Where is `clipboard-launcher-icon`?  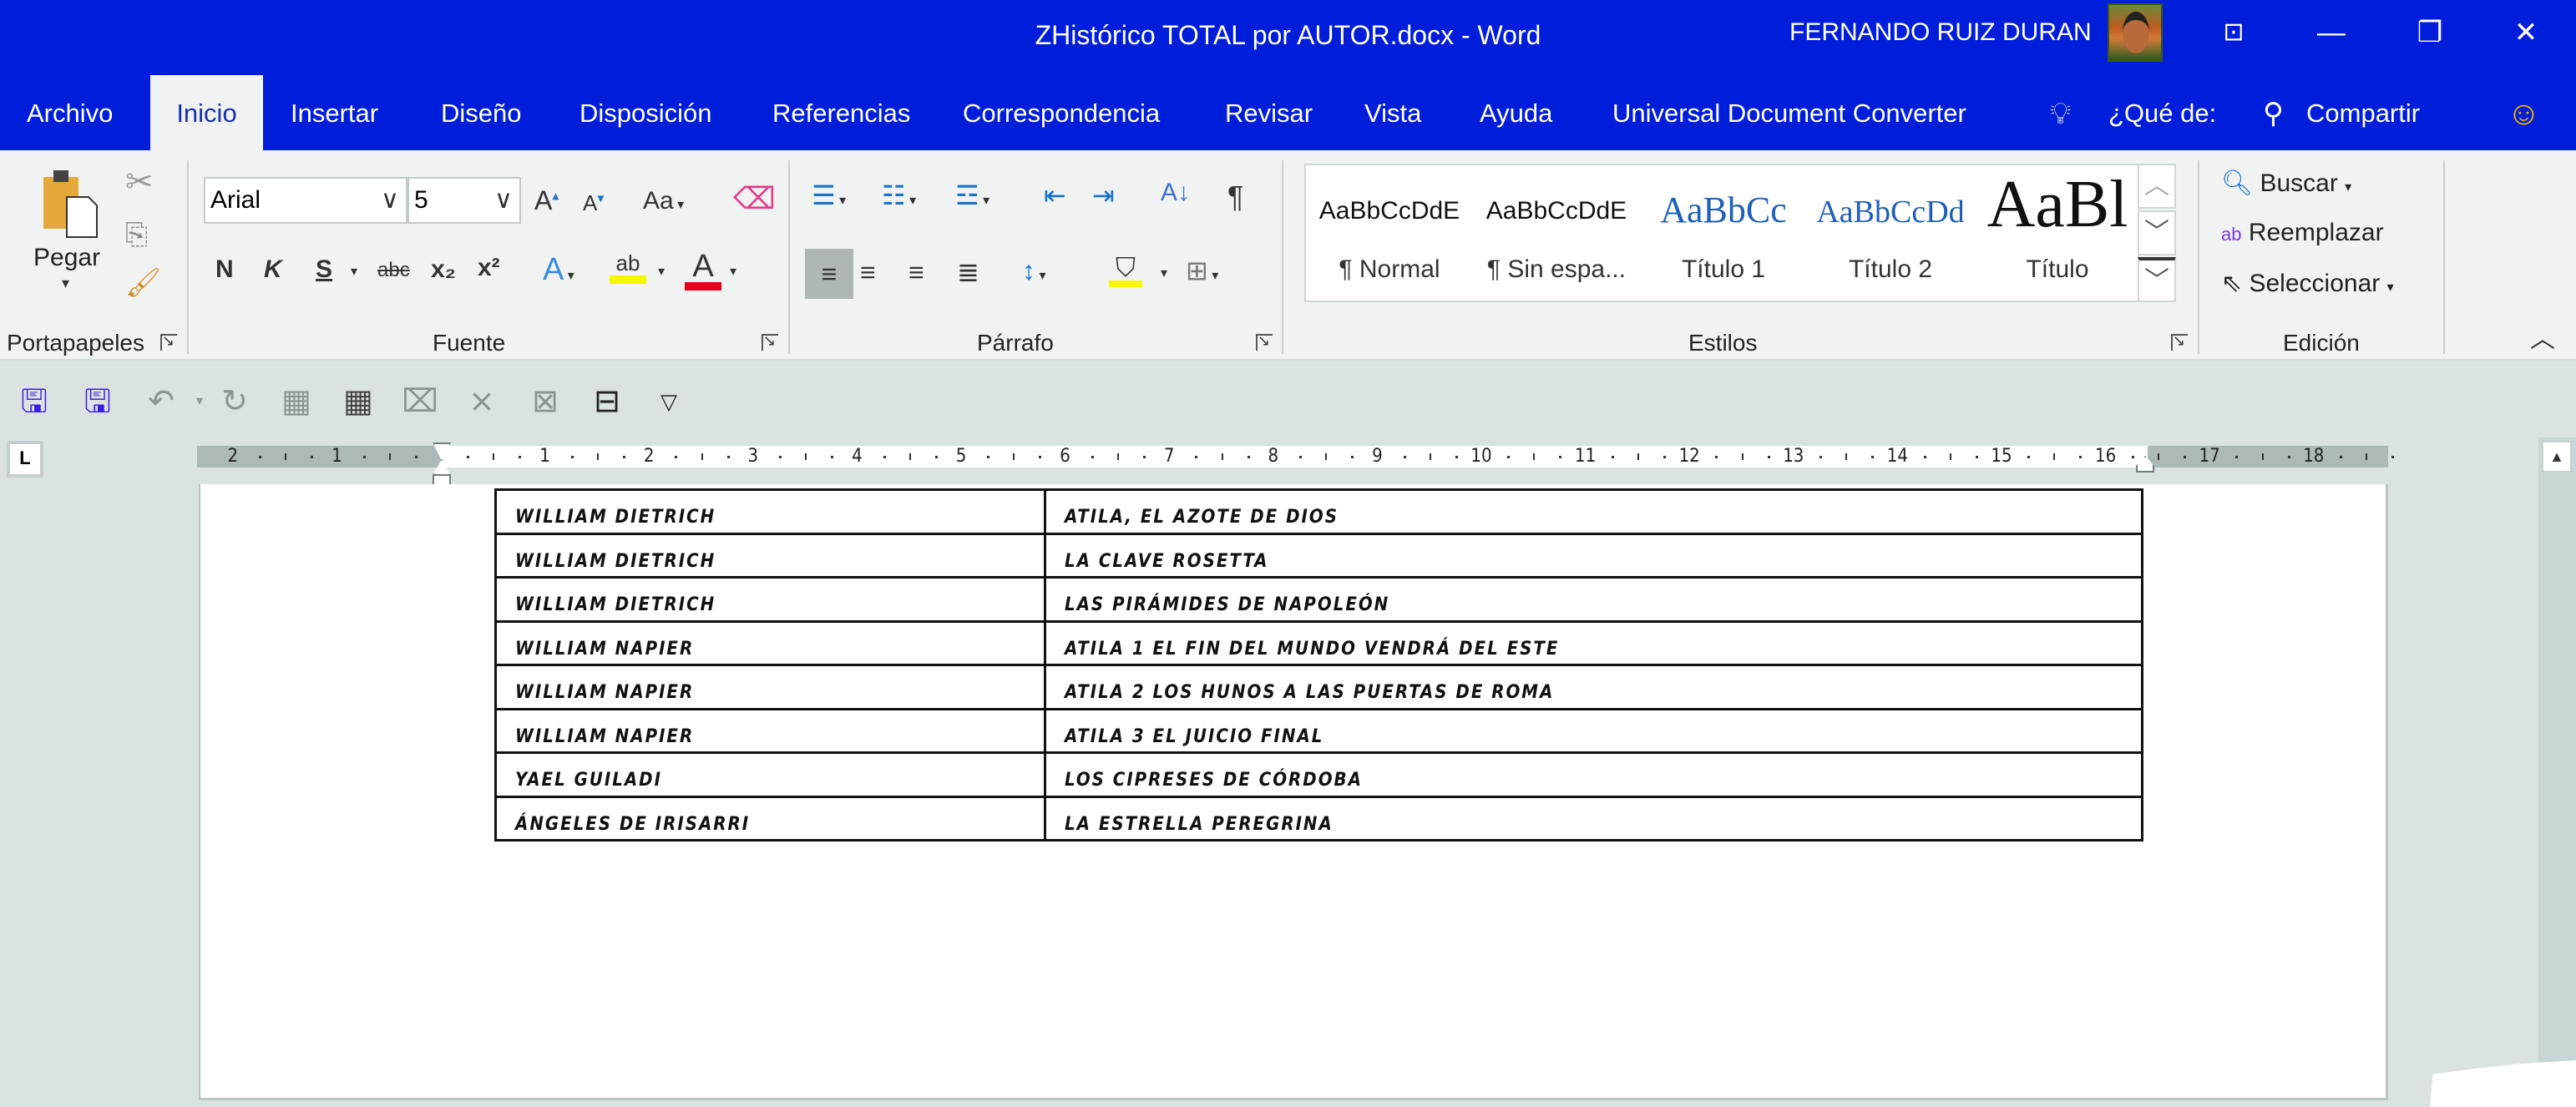 clipboard-launcher-icon is located at coordinates (168, 342).